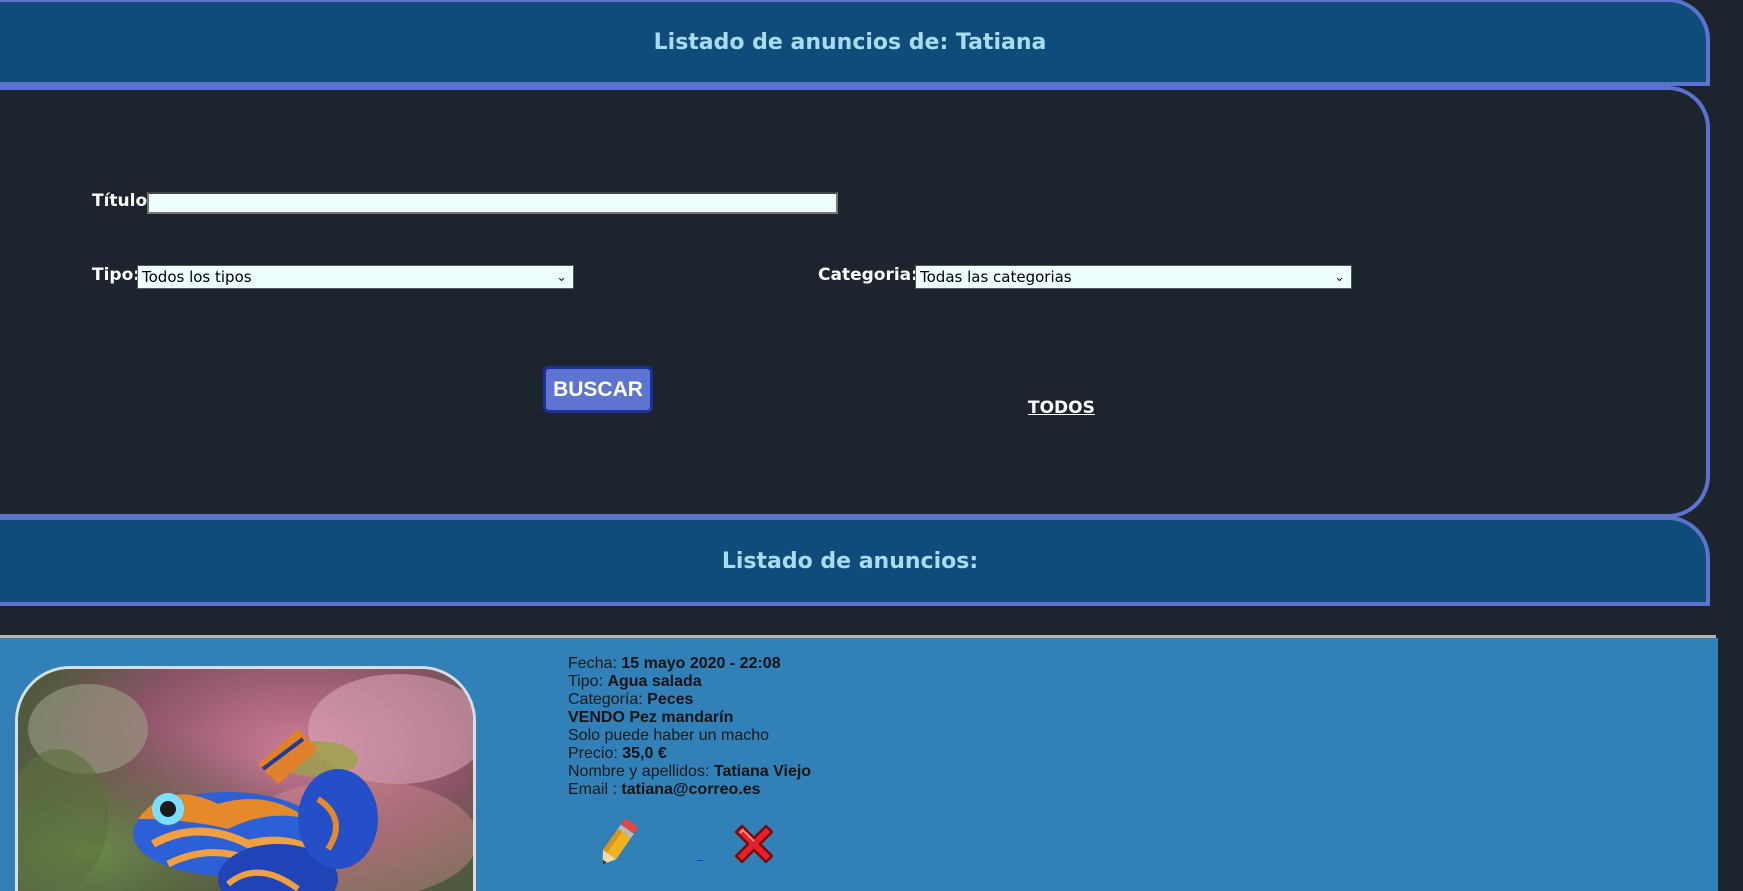  I want to click on tipo-label: Tipo:, so click(116, 275).